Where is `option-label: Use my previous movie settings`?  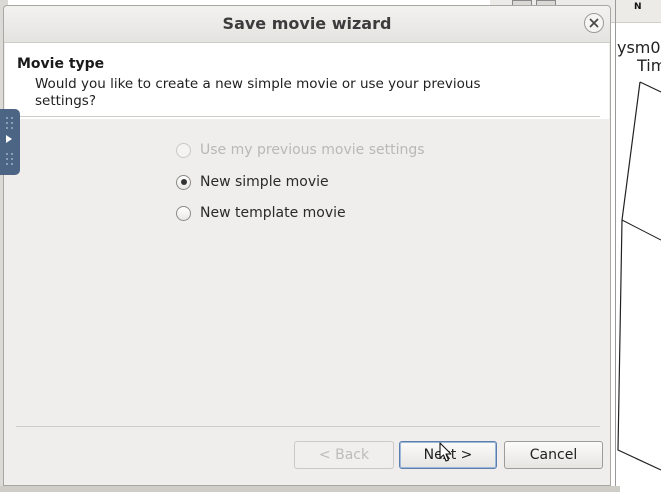
option-label: Use my previous movie settings is located at coordinates (312, 150).